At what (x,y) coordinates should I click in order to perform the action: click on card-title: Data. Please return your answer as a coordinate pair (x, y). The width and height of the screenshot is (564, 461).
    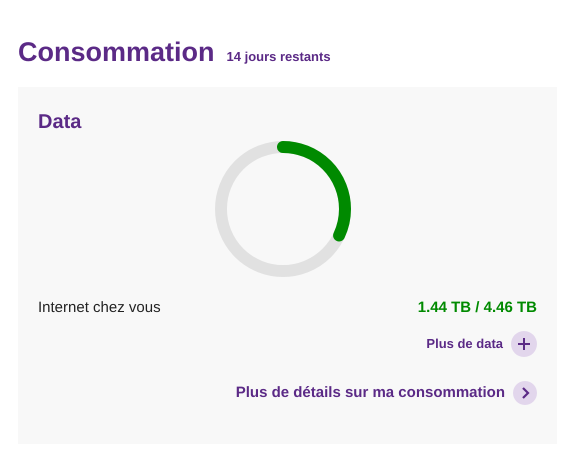
    Looking at the image, I should click on (60, 122).